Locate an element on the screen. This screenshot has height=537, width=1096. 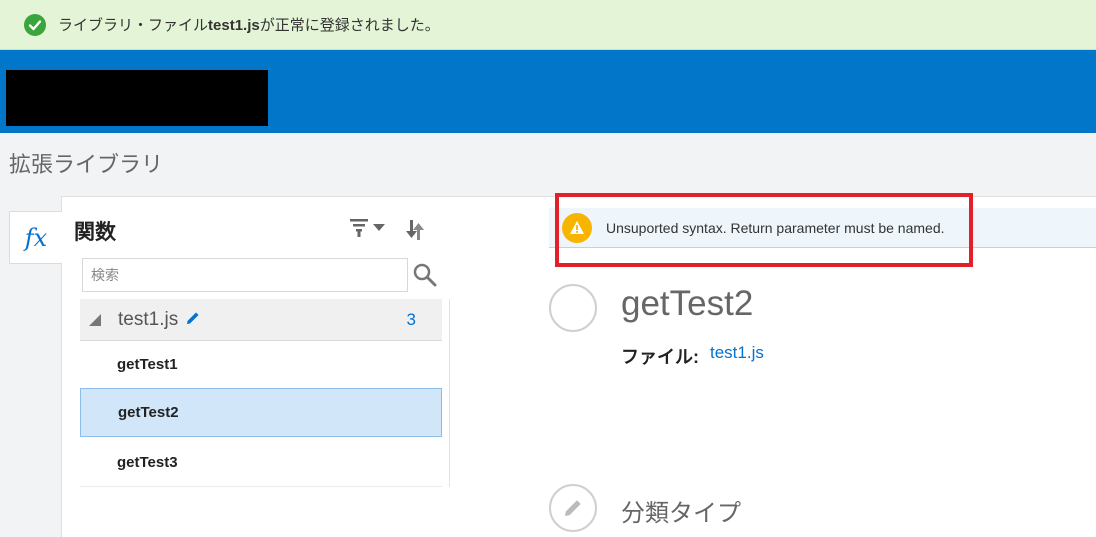
function-count: 3 is located at coordinates (411, 319).